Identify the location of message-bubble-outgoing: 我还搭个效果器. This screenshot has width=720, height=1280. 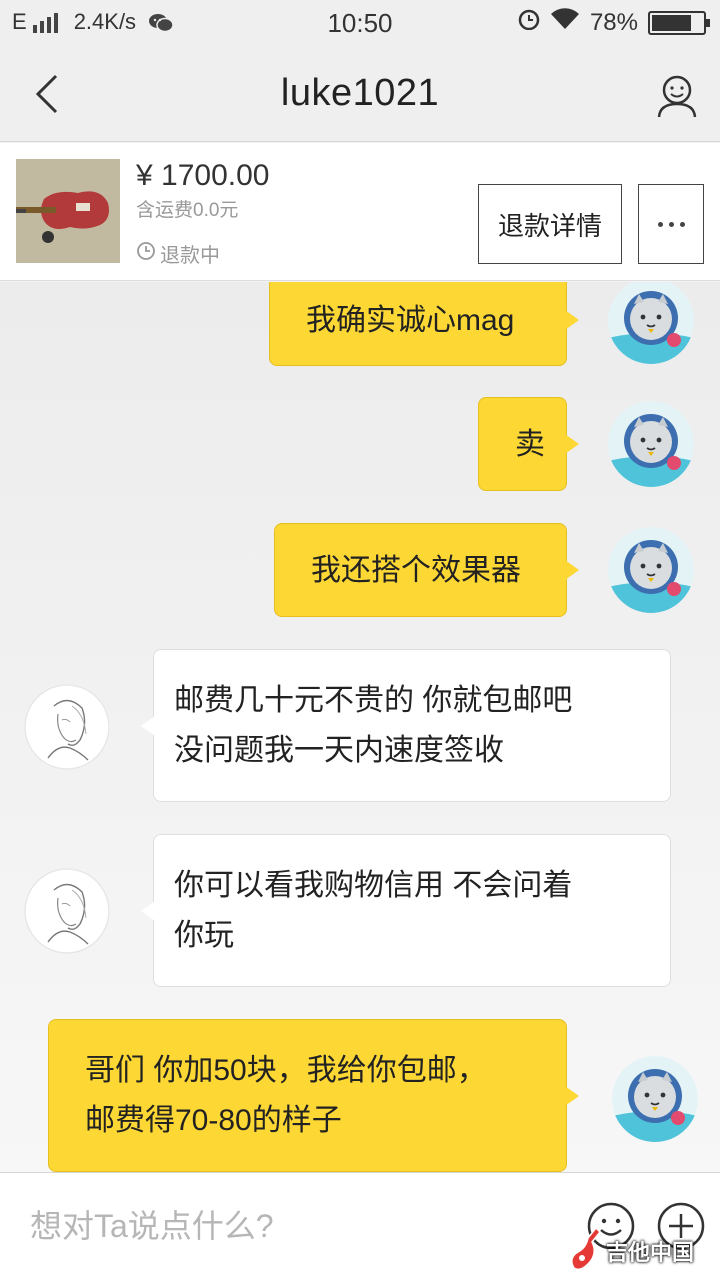
(426, 570).